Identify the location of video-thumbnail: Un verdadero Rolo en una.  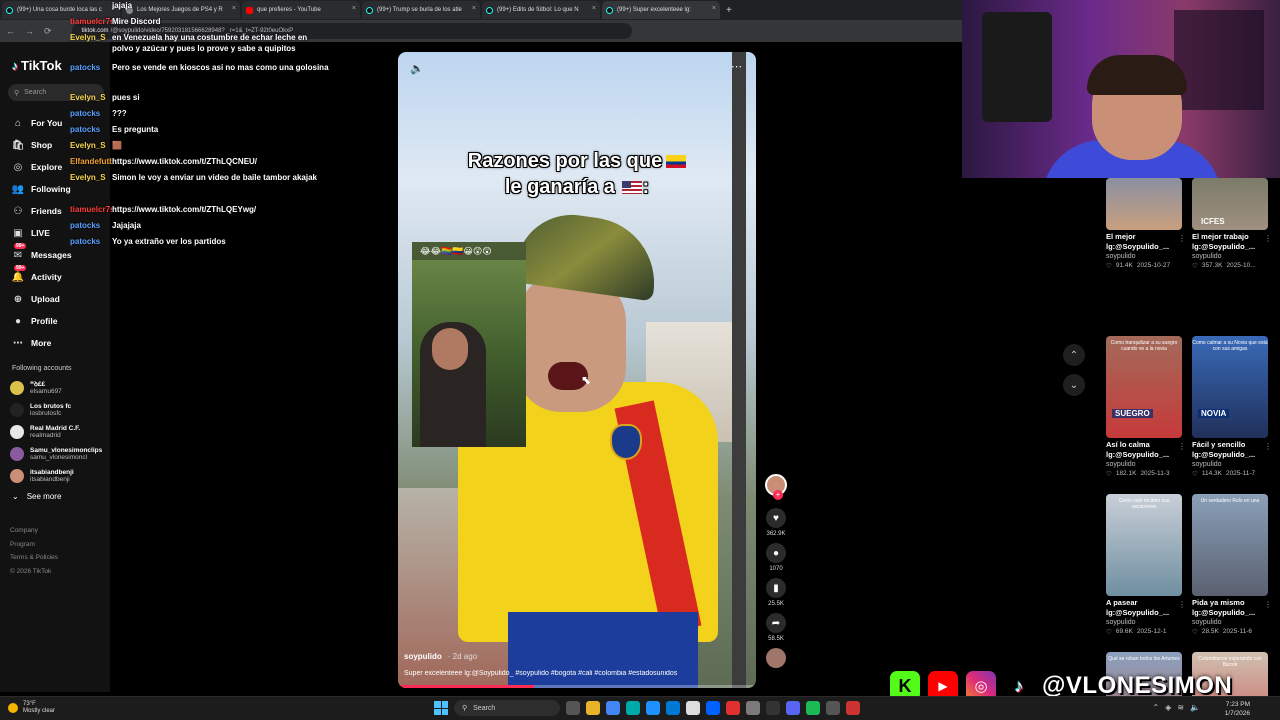
(1230, 545).